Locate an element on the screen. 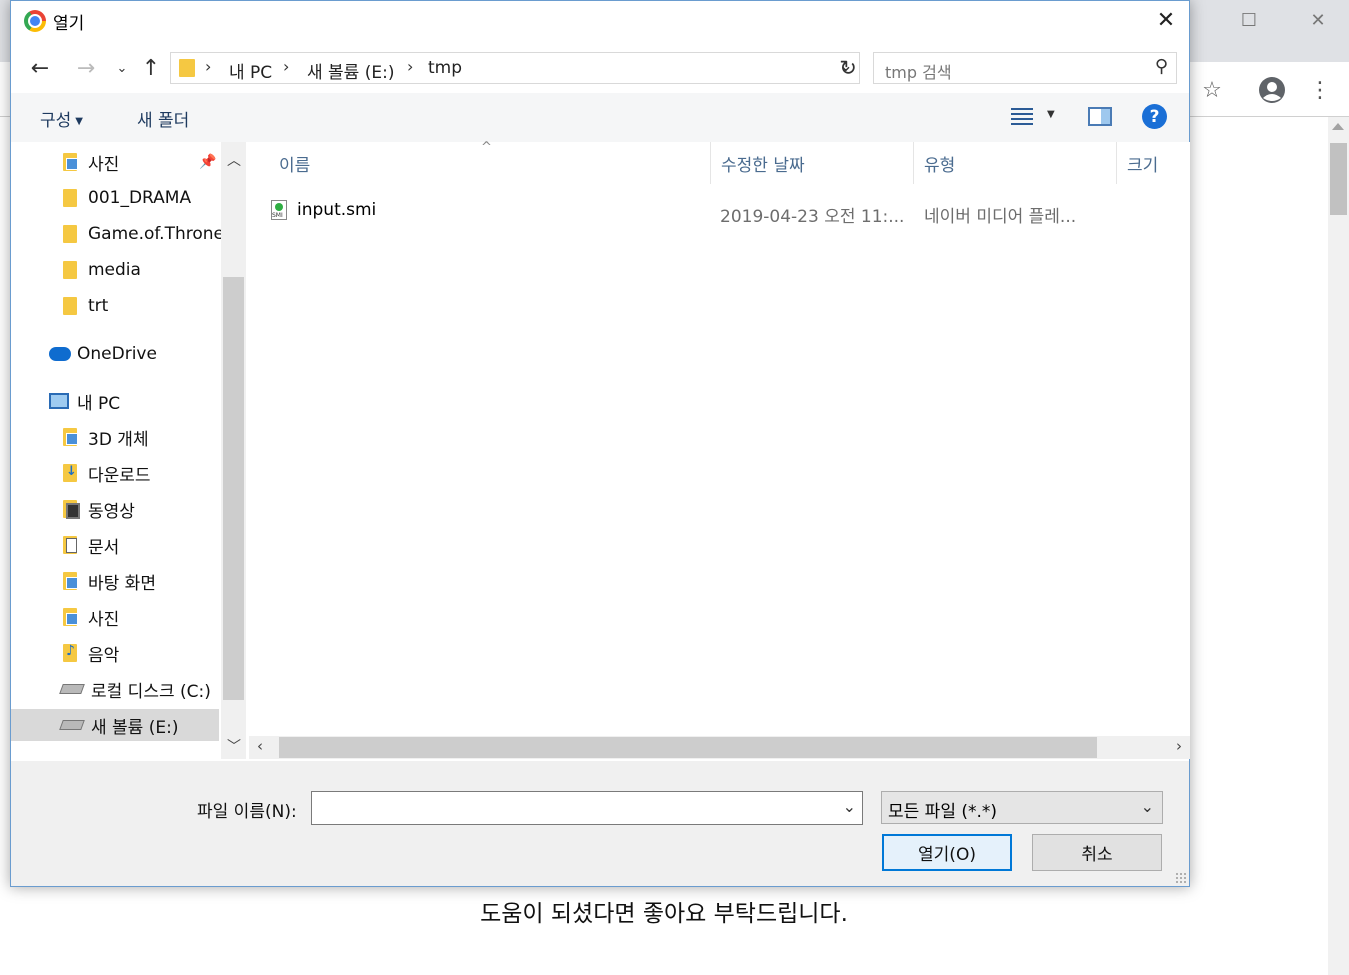 The image size is (1349, 975). dialog-footer: 파일 이름(N): ⌄ 모든 파일 (*.*) ⌄ 열기(O) 취소 is located at coordinates (600, 823).